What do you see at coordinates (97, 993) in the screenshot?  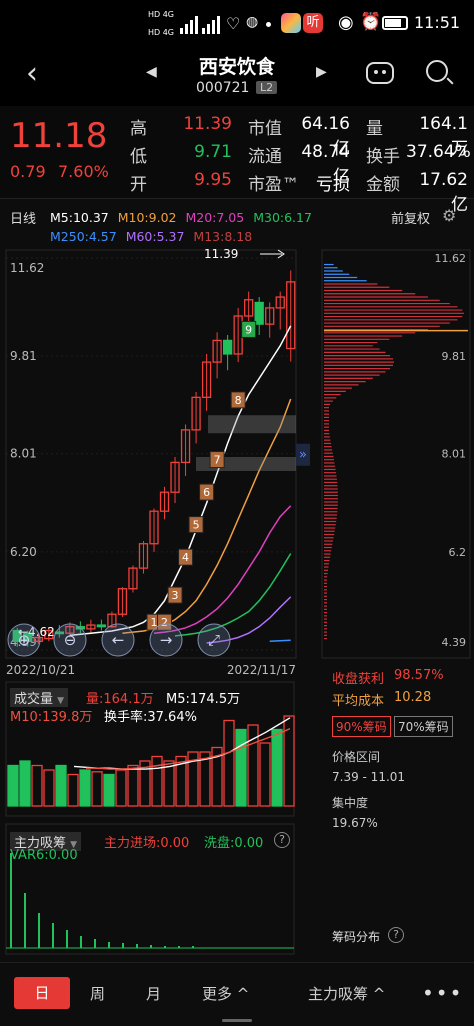 I see `tab-week: 周` at bounding box center [97, 993].